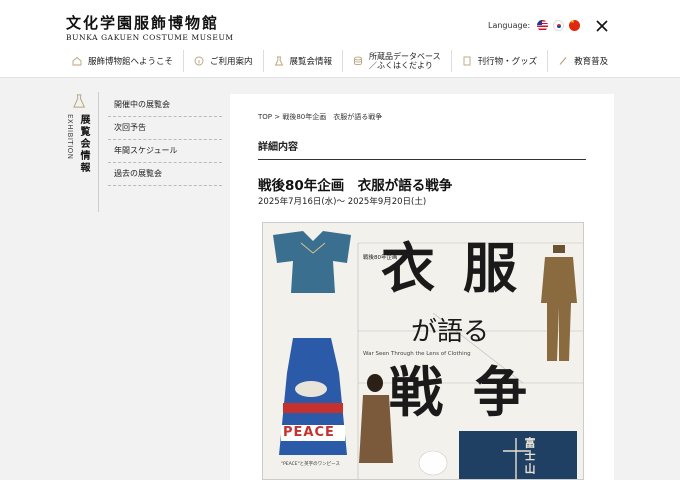  Describe the element at coordinates (342, 202) in the screenshot. I see `exhibition-dates: 2025年7月16日(水)～ 2025年9月20日(土)` at that location.